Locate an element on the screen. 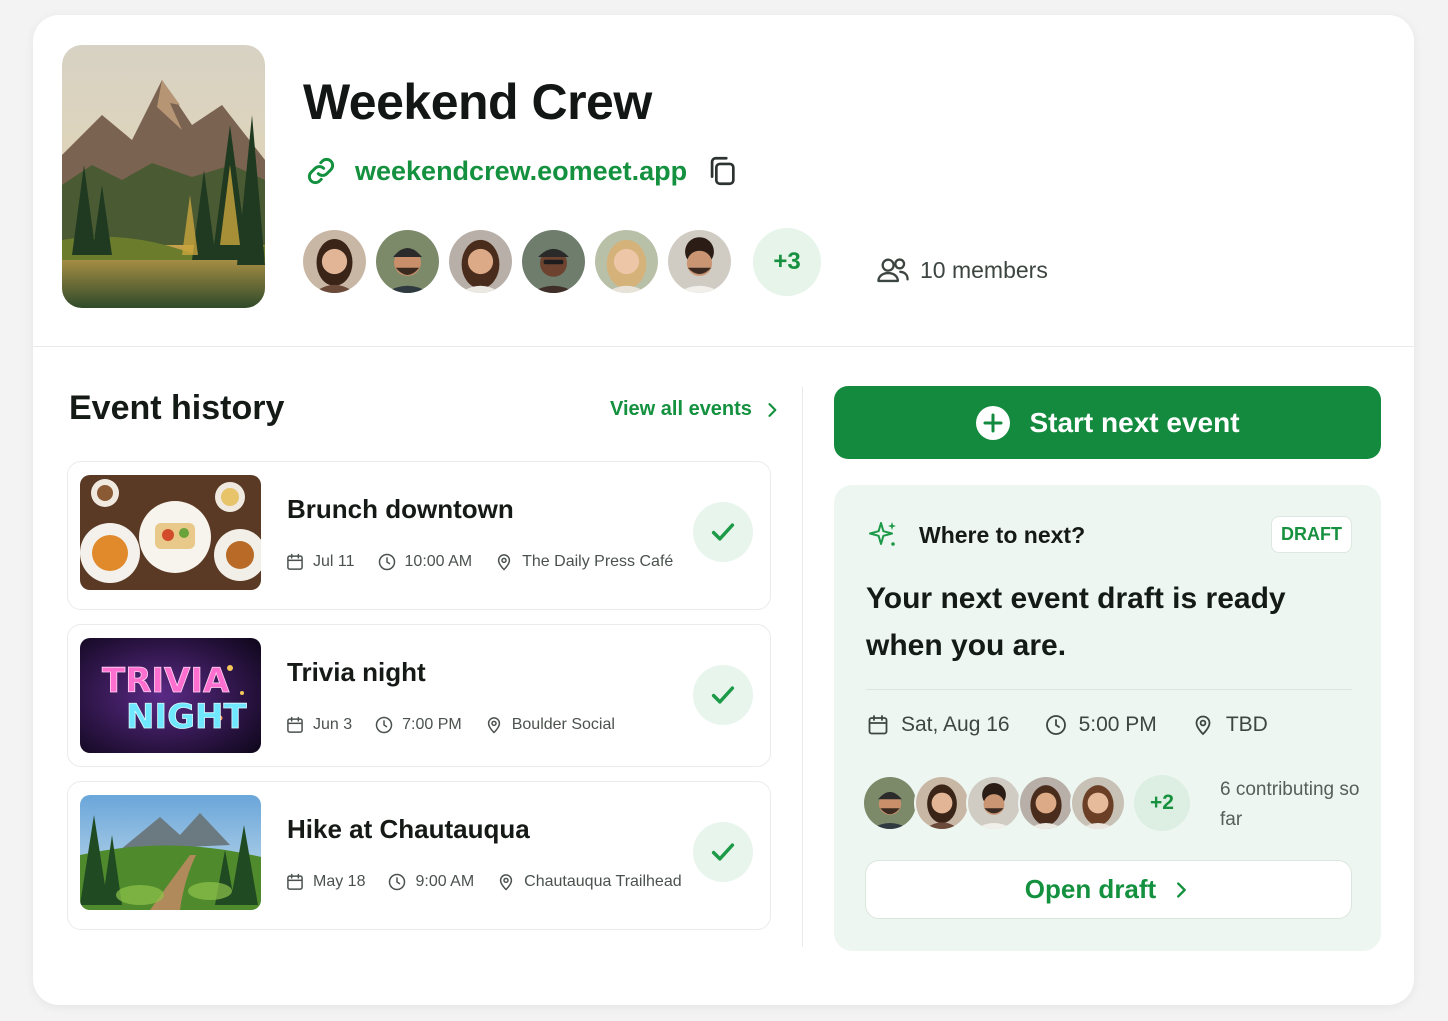 This screenshot has height=1021, width=1448. draft-heading: Where to next? is located at coordinates (1002, 534).